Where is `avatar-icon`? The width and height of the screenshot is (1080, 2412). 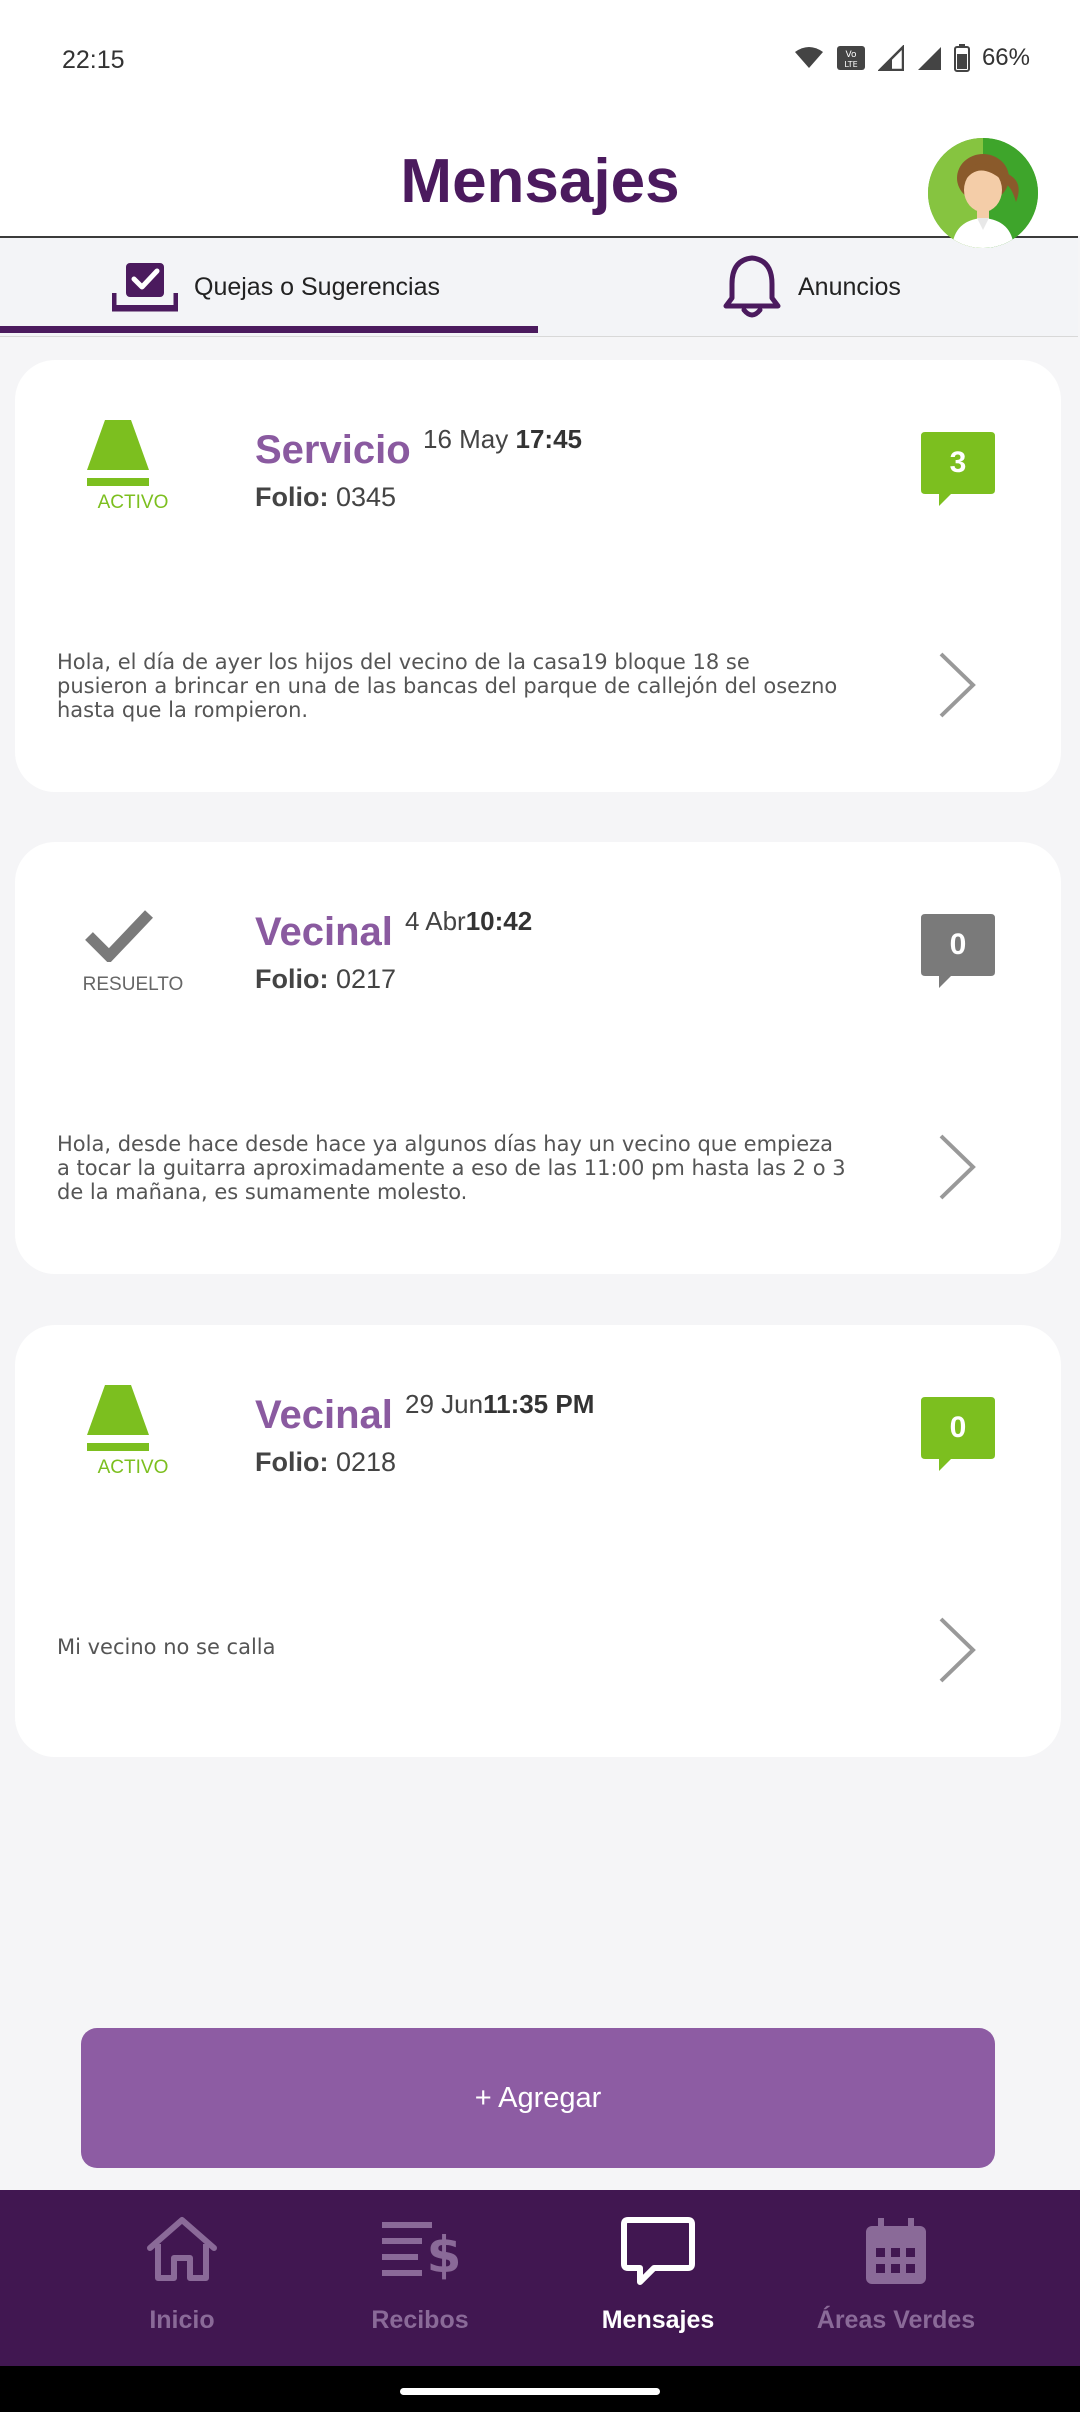 avatar-icon is located at coordinates (983, 193).